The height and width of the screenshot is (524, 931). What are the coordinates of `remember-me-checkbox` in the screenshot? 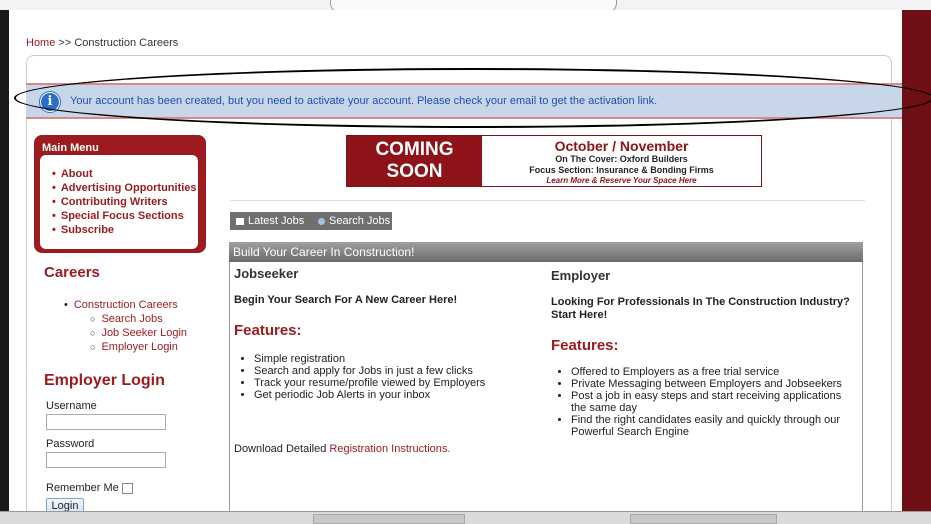 It's located at (127, 488).